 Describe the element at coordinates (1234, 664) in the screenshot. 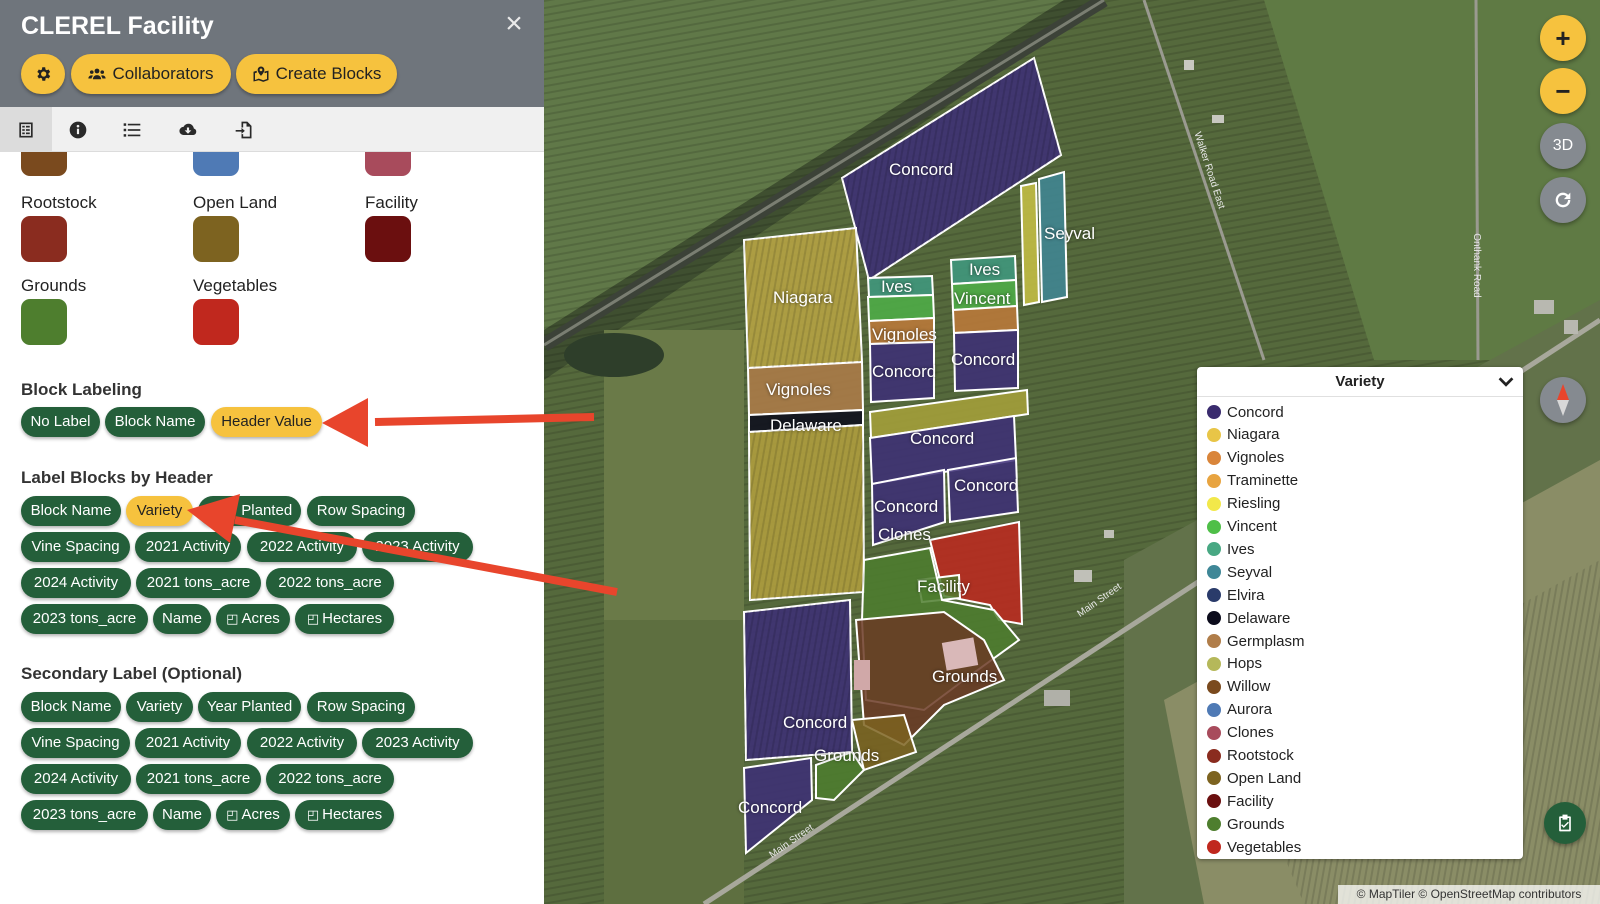

I see `legend-item: Hops` at that location.